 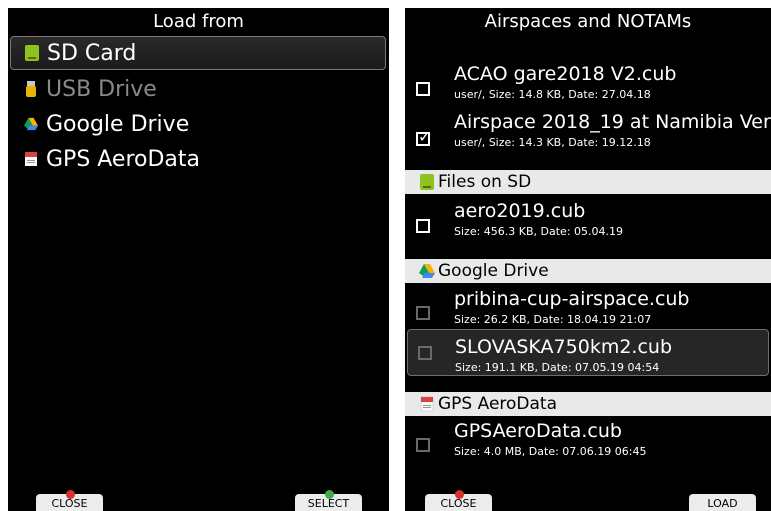 What do you see at coordinates (198, 124) in the screenshot?
I see `source-item-google-drive: Google Drive` at bounding box center [198, 124].